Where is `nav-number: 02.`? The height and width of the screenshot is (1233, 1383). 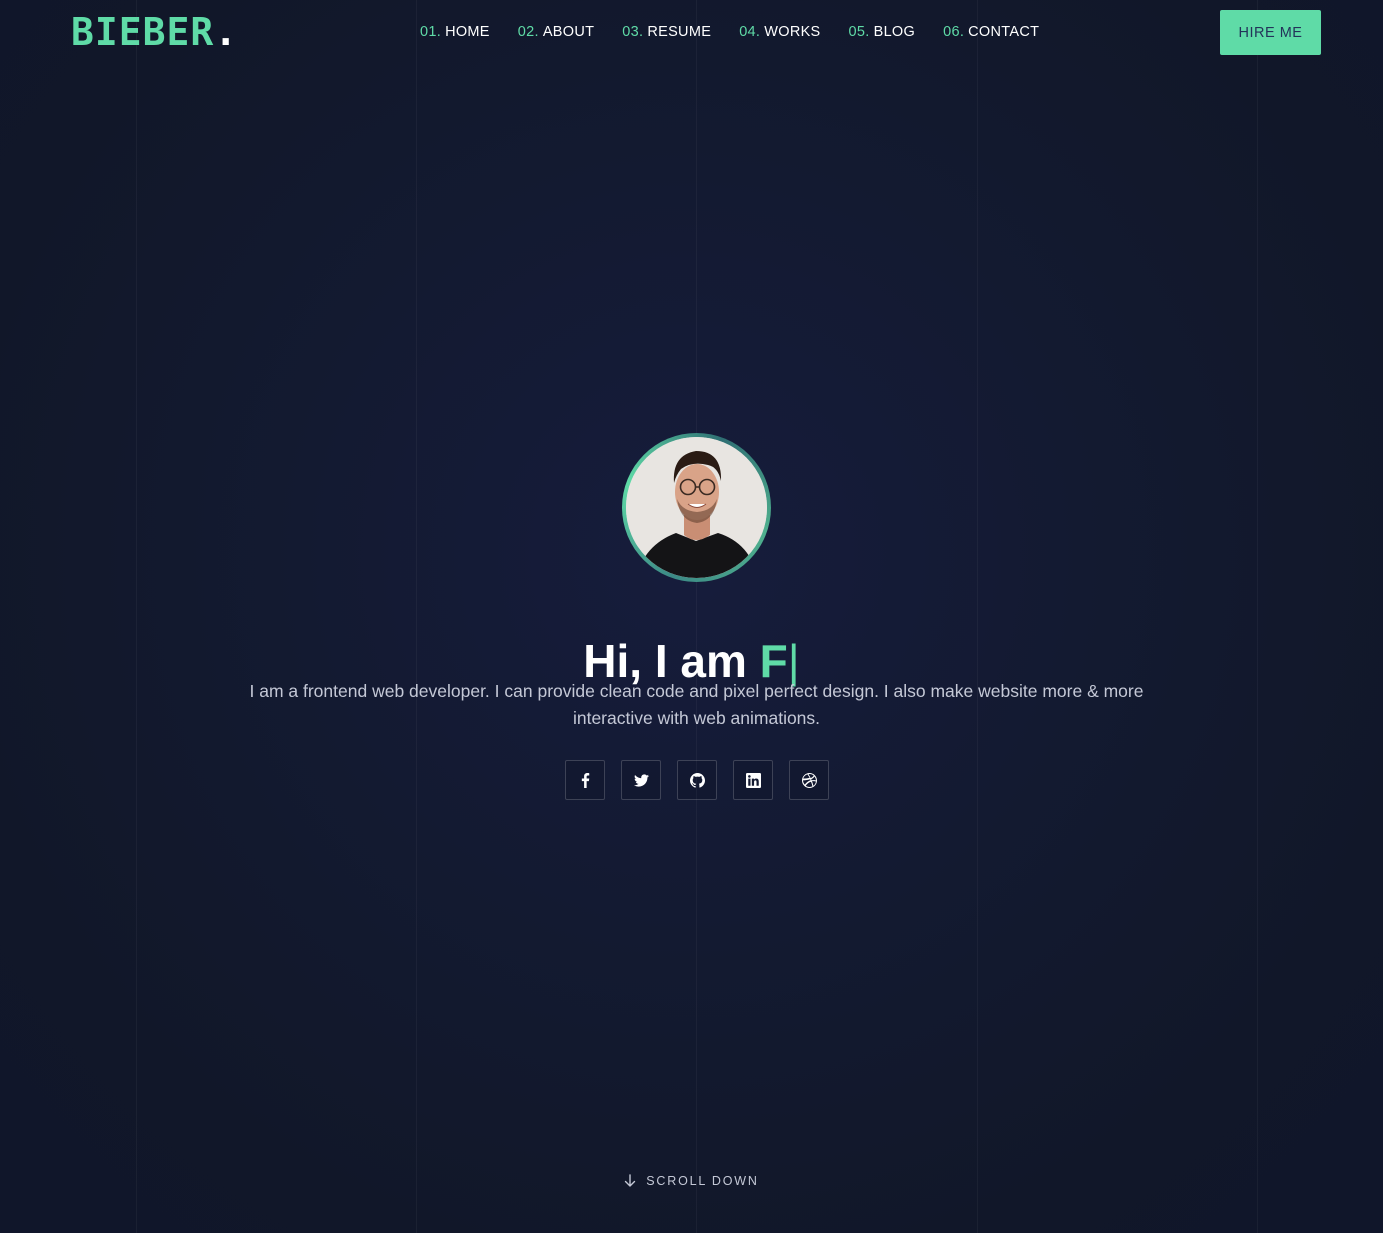
nav-number: 02. is located at coordinates (528, 32).